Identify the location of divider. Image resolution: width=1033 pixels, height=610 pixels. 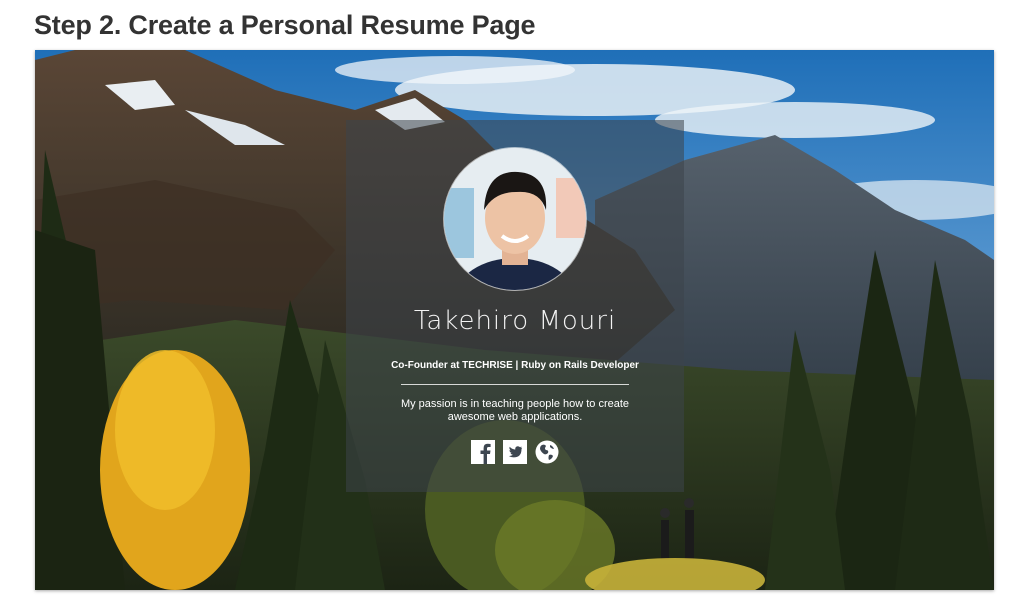
(515, 384).